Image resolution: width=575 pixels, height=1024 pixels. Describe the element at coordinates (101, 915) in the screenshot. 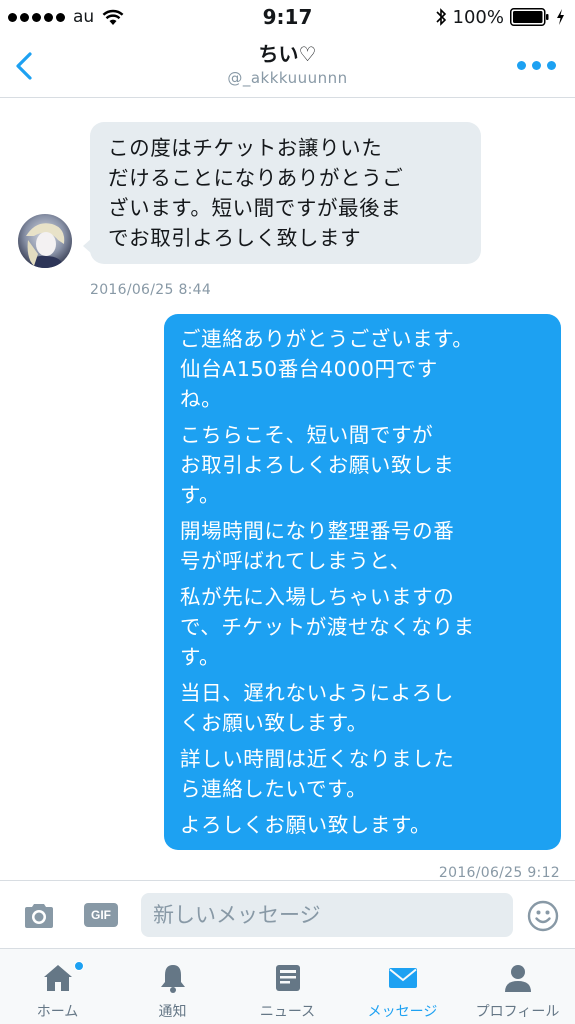

I see `gif-button: GIF` at that location.